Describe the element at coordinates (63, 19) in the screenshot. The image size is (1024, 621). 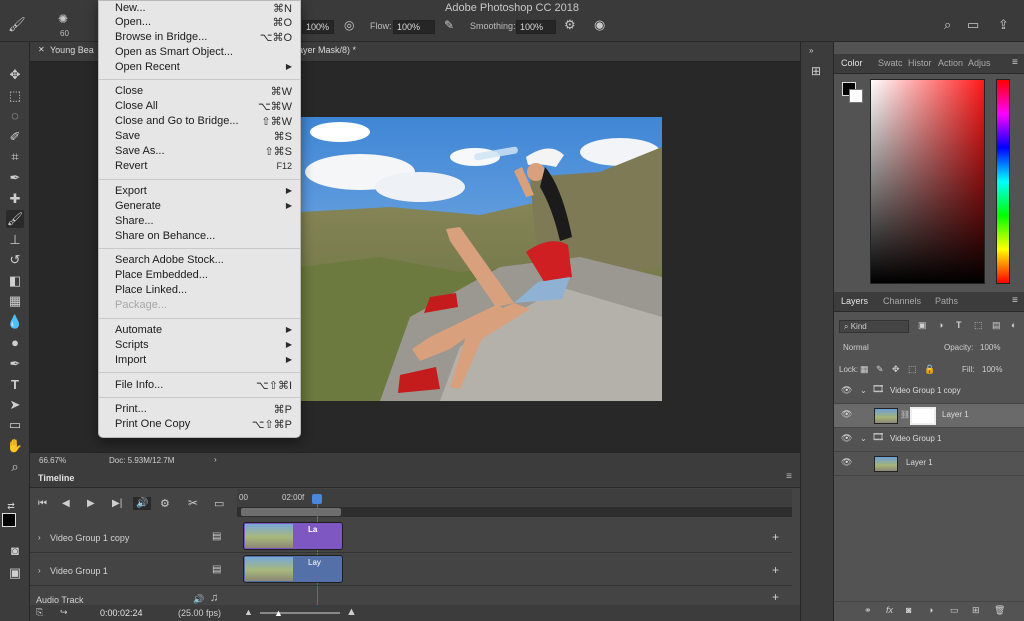
I see `brush-preset-icon: ✺` at that location.